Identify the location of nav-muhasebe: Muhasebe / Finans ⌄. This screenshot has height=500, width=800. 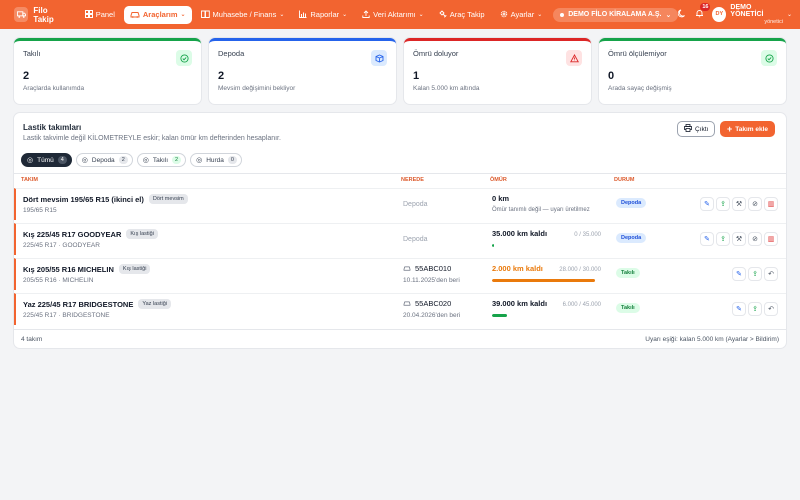
(243, 15).